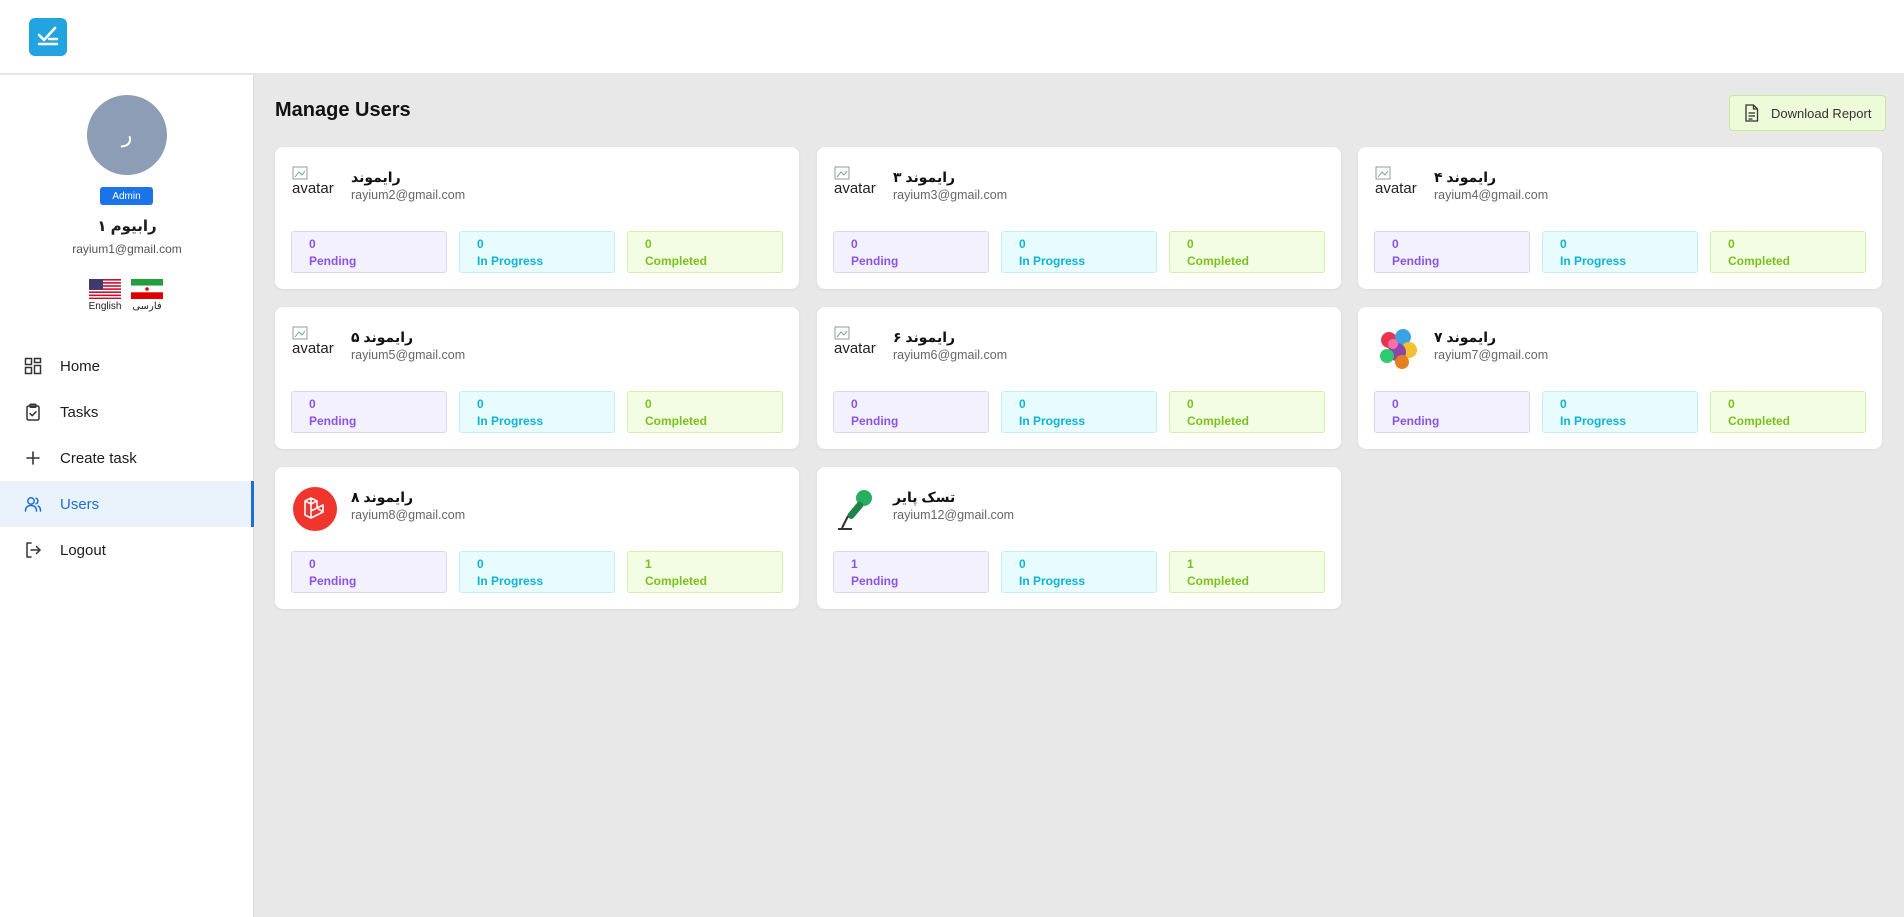  Describe the element at coordinates (911, 572) in the screenshot. I see `pending-stat: 1 Pending` at that location.